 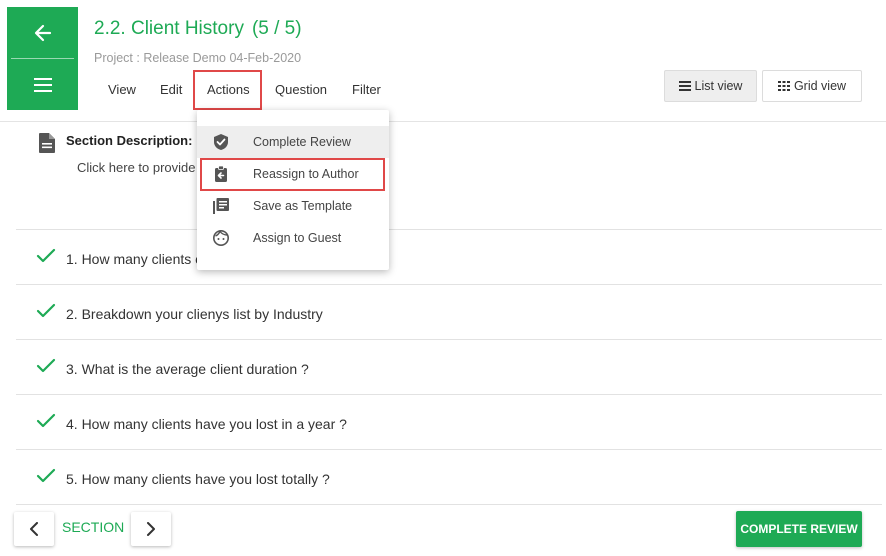 What do you see at coordinates (297, 238) in the screenshot?
I see `assign-to-guest-label: Assign to Guest` at bounding box center [297, 238].